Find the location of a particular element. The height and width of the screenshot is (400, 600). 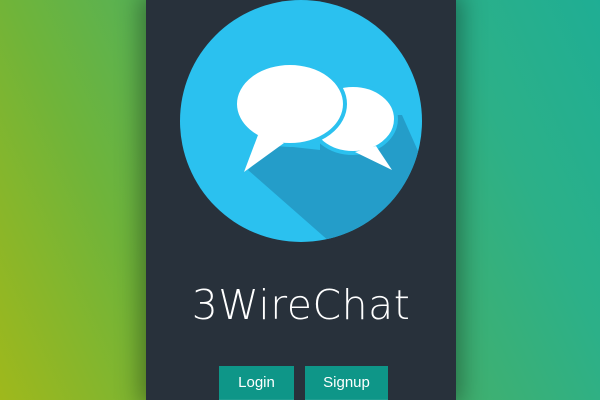

login-button: Login is located at coordinates (256, 383).